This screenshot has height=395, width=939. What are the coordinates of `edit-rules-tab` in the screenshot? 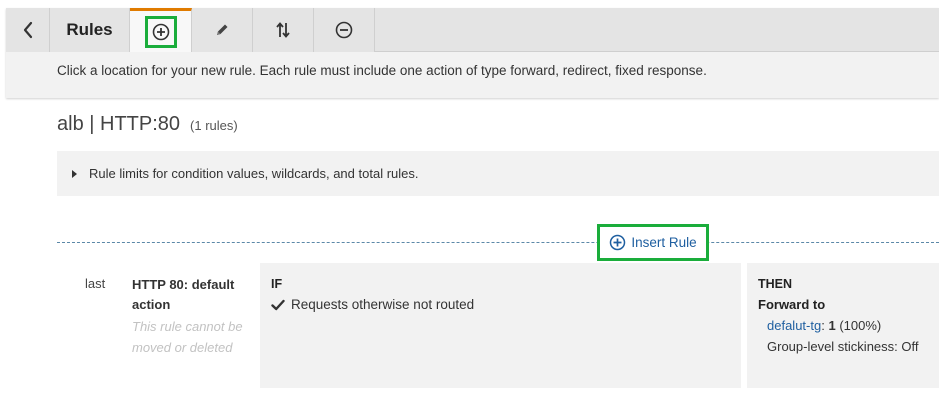 It's located at (222, 30).